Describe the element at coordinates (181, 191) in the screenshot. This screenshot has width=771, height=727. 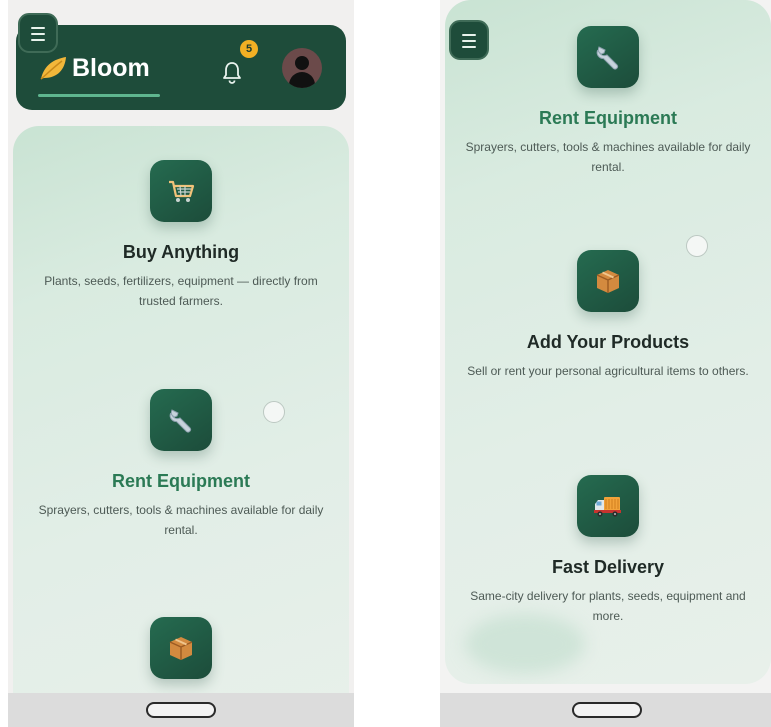
I see `shopping-cart-icon` at that location.